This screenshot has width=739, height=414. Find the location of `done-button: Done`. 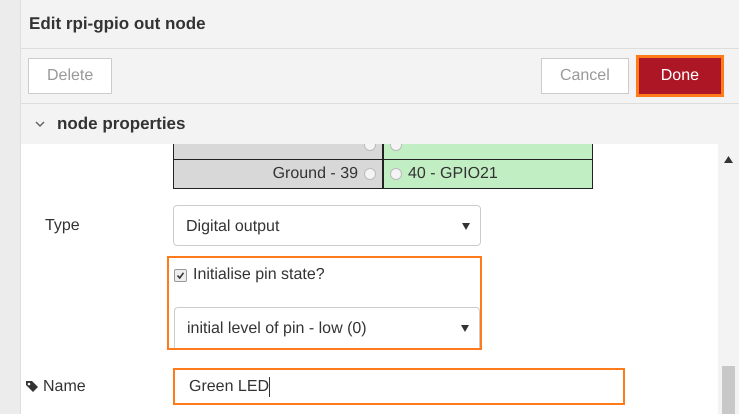

done-button: Done is located at coordinates (679, 76).